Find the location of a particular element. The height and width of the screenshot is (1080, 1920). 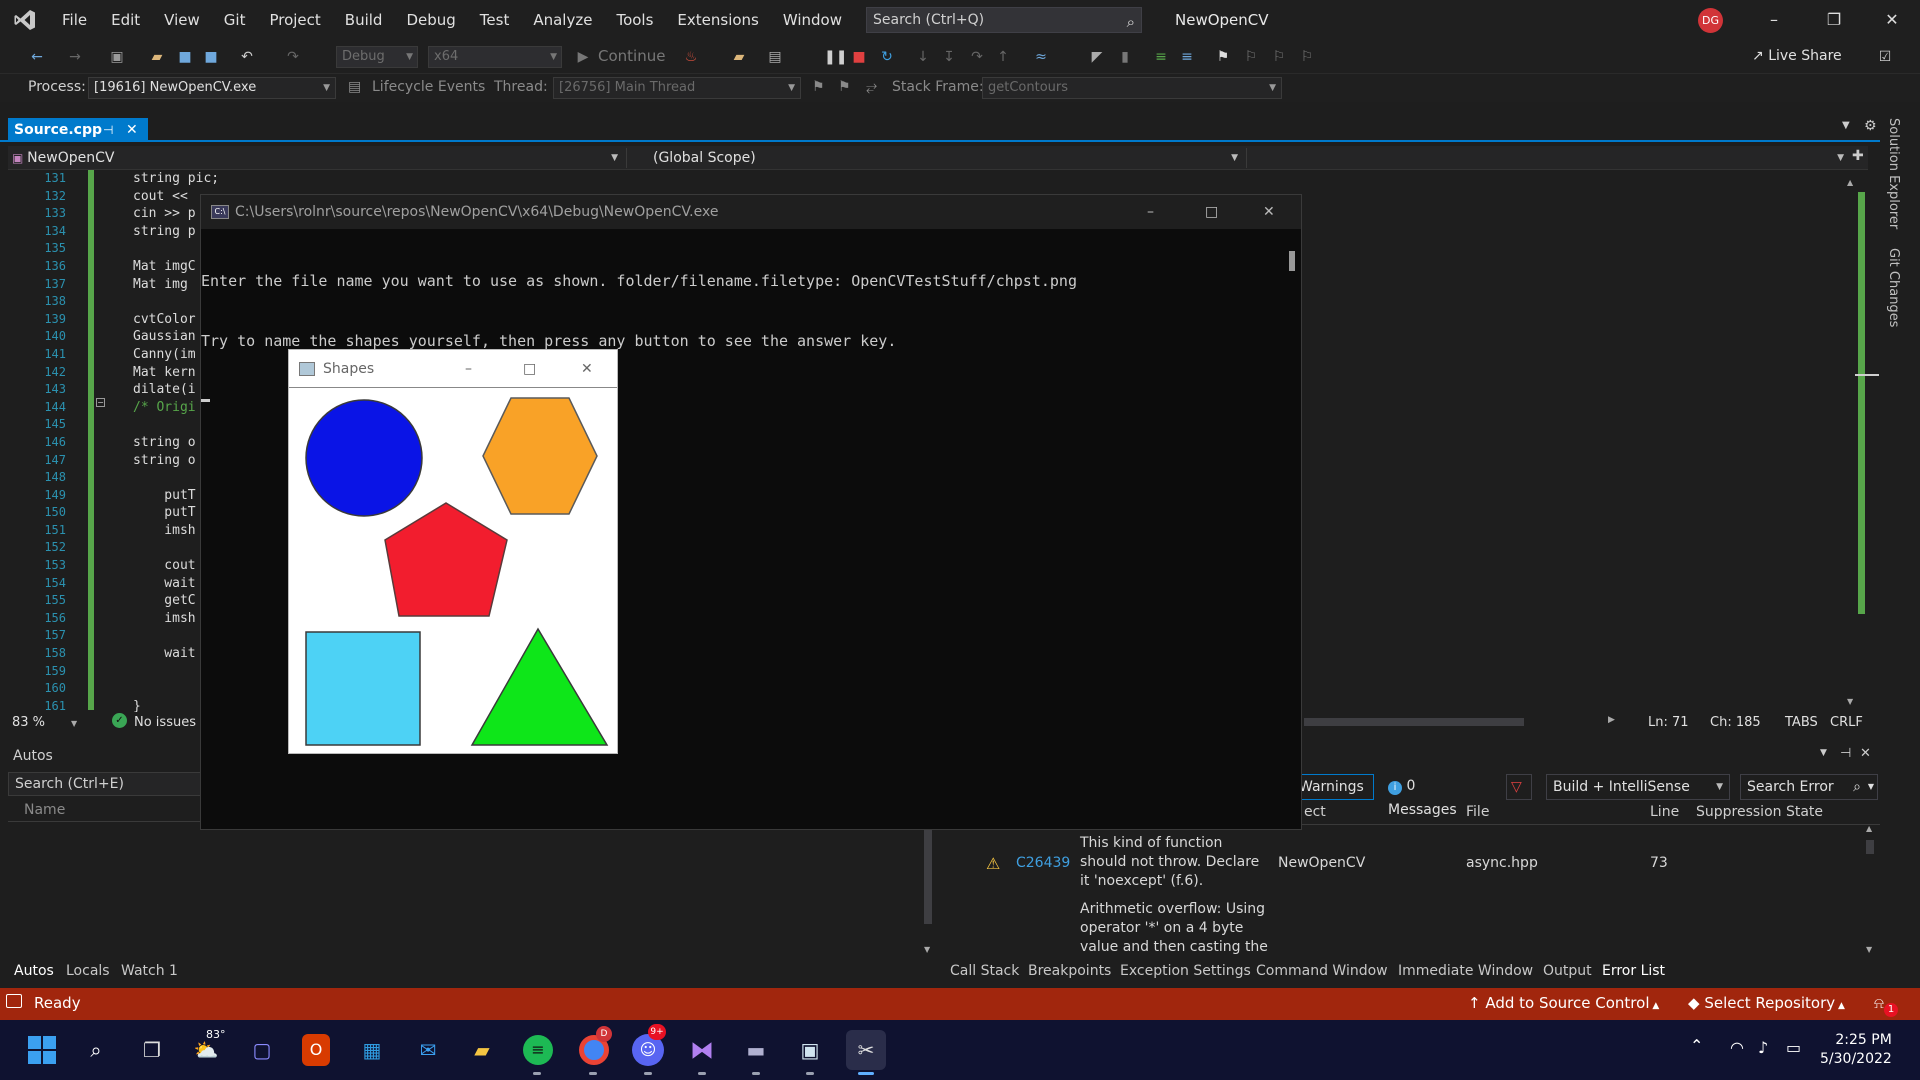

split-stacks-icon: ⥂ is located at coordinates (871, 87).